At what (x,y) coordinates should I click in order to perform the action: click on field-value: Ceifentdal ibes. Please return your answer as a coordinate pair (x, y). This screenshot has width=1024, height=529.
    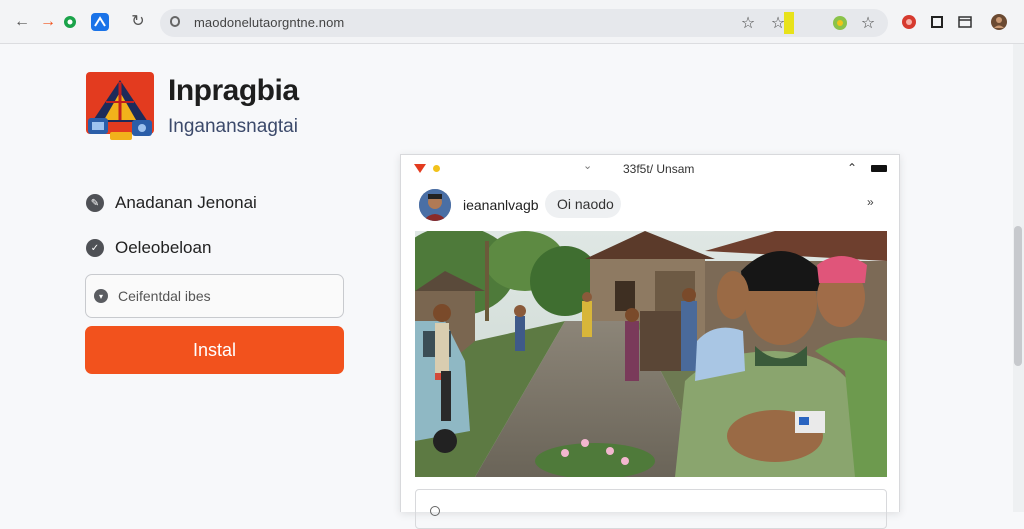
    Looking at the image, I should click on (164, 296).